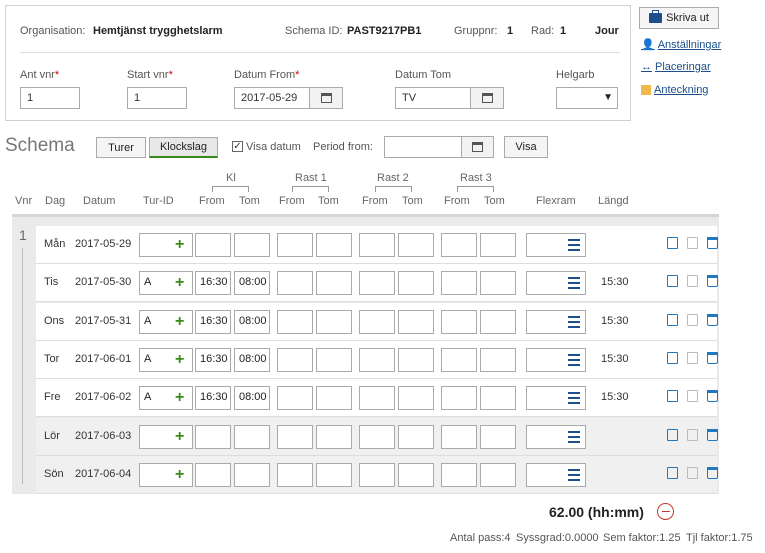 The height and width of the screenshot is (553, 765). Describe the element at coordinates (252, 245) in the screenshot. I see `kl-tom-input` at that location.